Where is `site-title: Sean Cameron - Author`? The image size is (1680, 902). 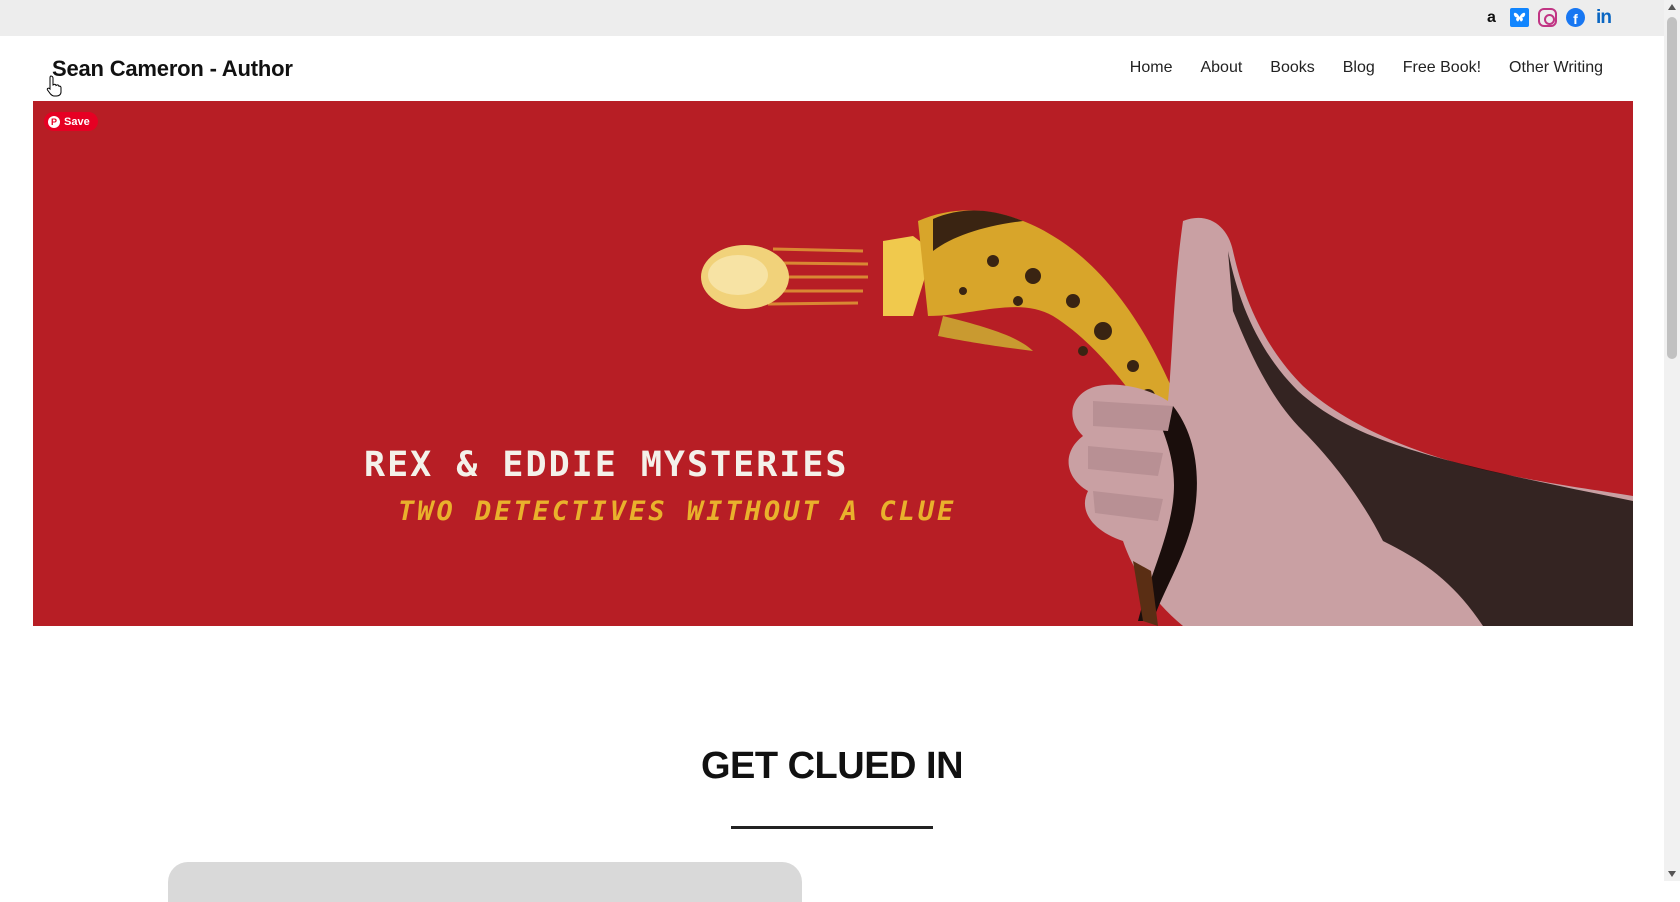 site-title: Sean Cameron - Author is located at coordinates (172, 69).